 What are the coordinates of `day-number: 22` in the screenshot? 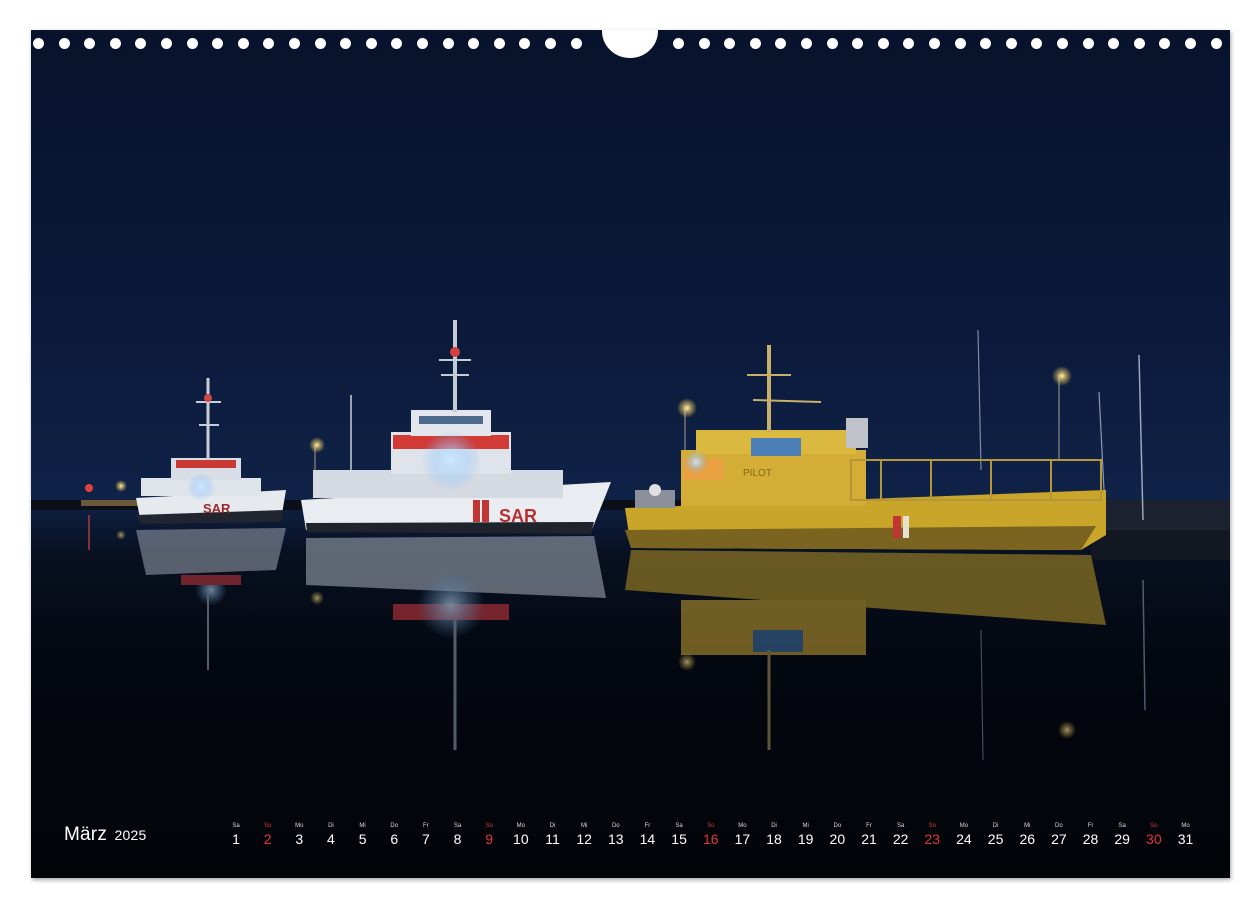 It's located at (900, 839).